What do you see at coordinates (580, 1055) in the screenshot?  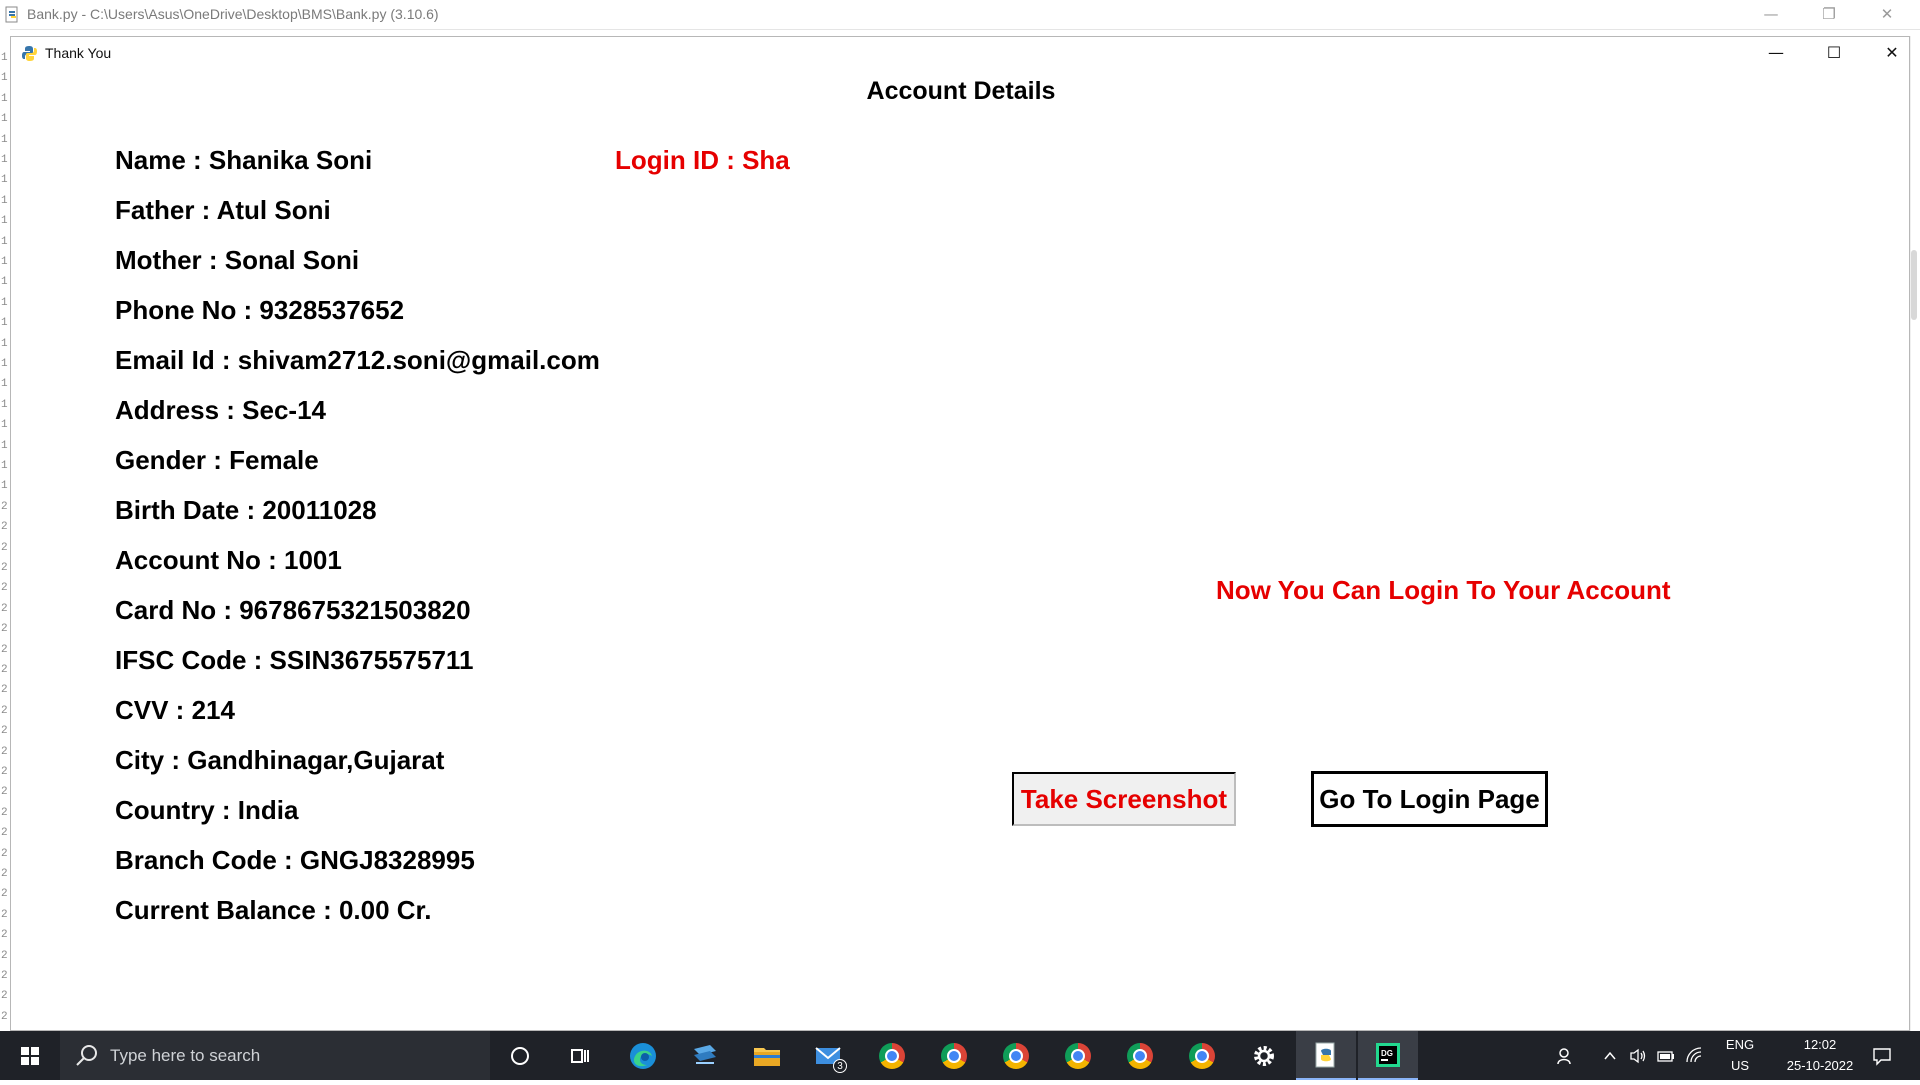 I see `task-view-button` at bounding box center [580, 1055].